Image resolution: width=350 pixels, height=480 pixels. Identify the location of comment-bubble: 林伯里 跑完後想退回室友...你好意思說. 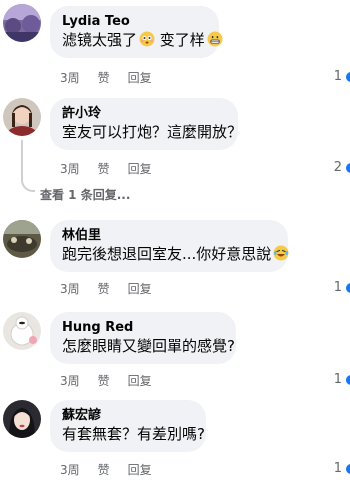
(169, 246).